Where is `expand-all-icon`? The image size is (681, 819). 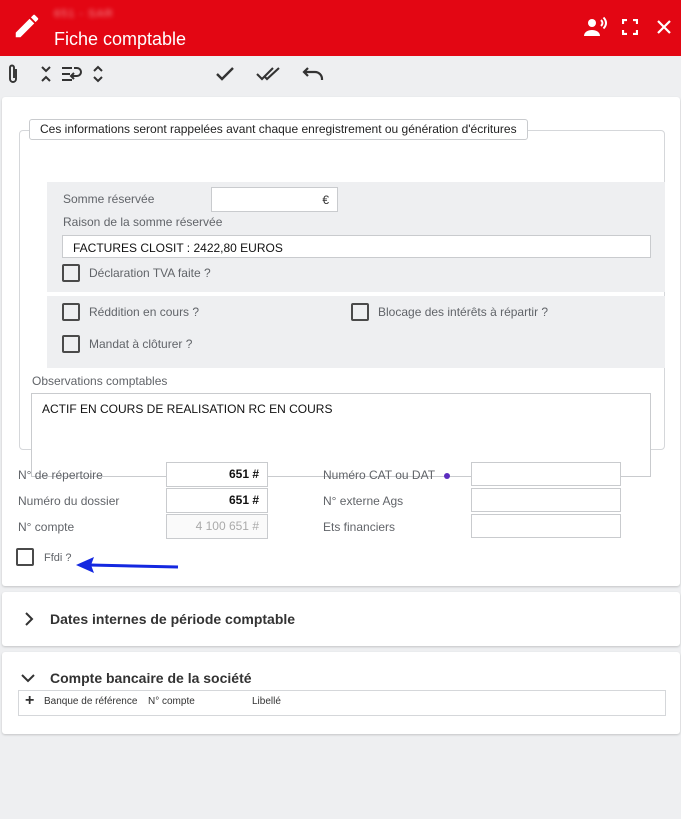 expand-all-icon is located at coordinates (98, 74).